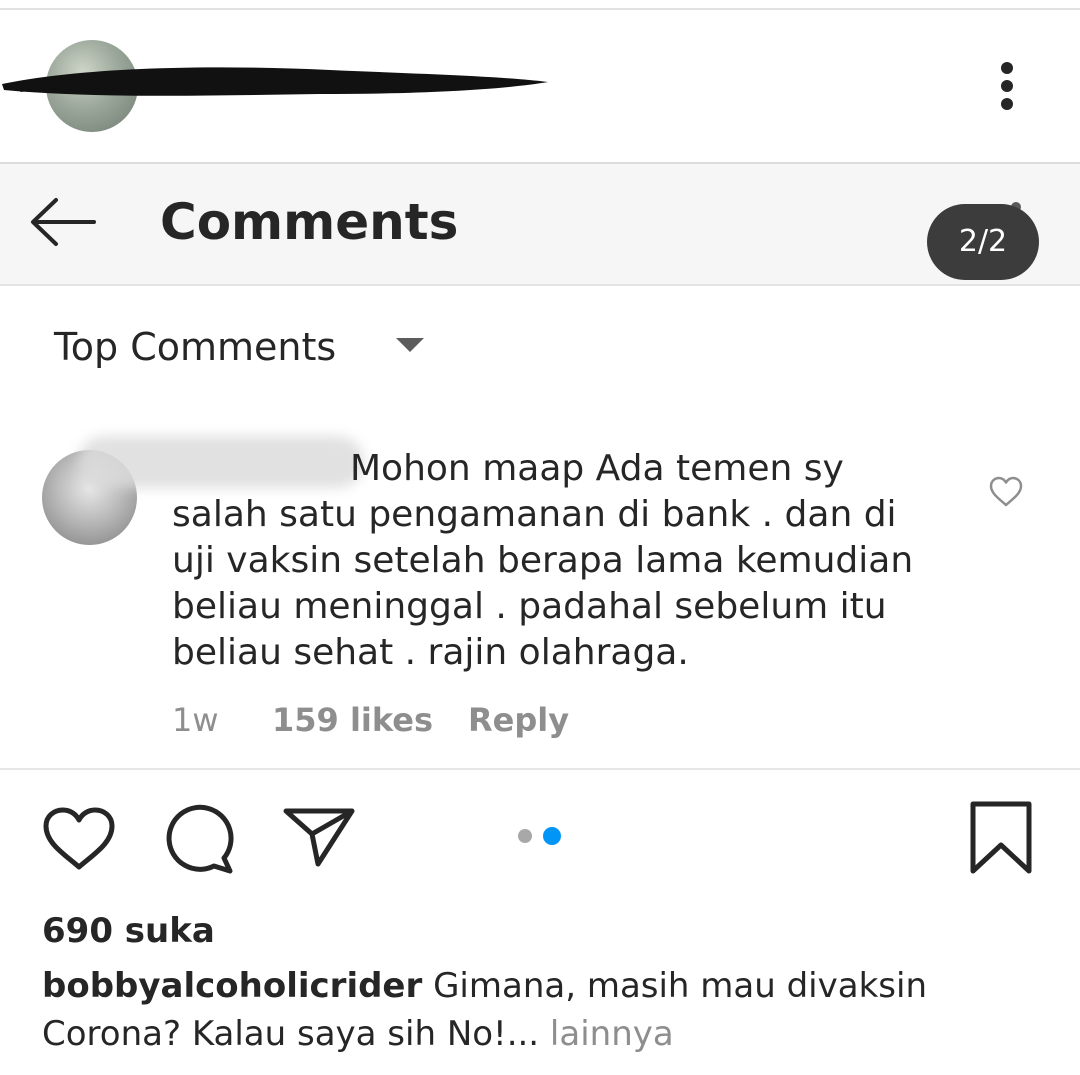 This screenshot has height=1075, width=1080. I want to click on reply-button: Reply, so click(518, 720).